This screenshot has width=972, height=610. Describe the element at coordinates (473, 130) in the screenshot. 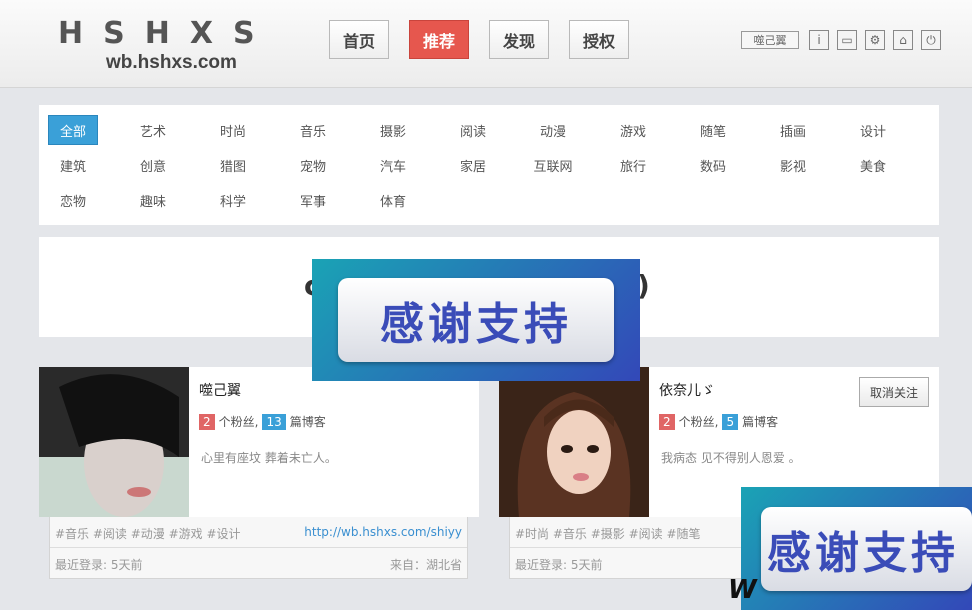

I see `category-item: 阅读` at that location.